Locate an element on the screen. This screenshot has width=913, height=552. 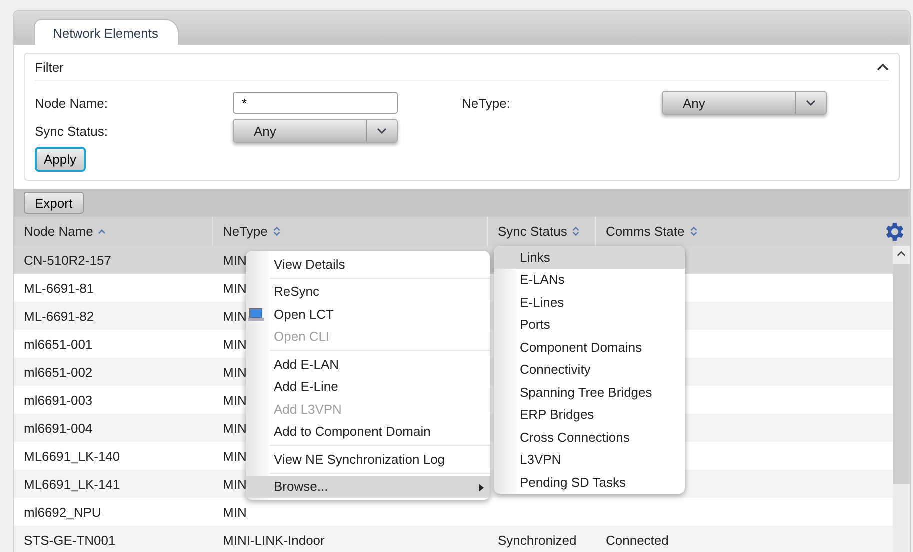
field-label: Sync Status: is located at coordinates (72, 131).